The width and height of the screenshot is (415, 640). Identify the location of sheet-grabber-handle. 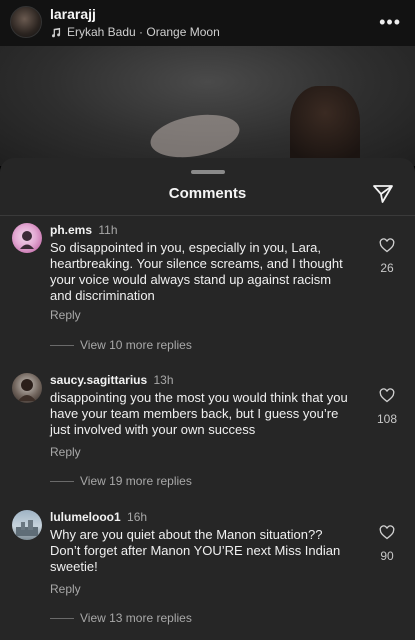
(208, 172).